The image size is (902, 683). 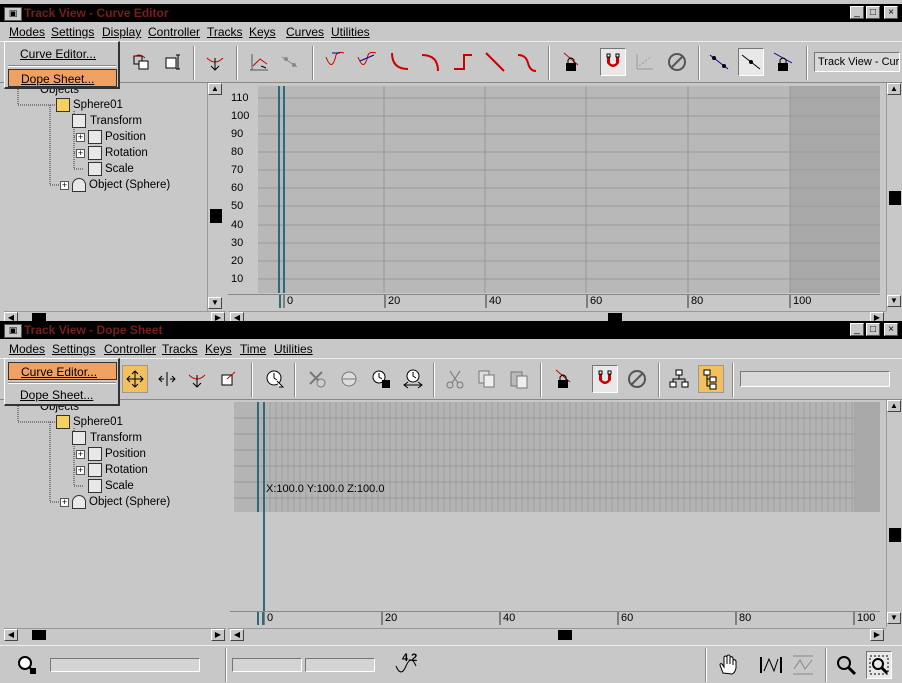 What do you see at coordinates (215, 62) in the screenshot?
I see `move-keys-icon` at bounding box center [215, 62].